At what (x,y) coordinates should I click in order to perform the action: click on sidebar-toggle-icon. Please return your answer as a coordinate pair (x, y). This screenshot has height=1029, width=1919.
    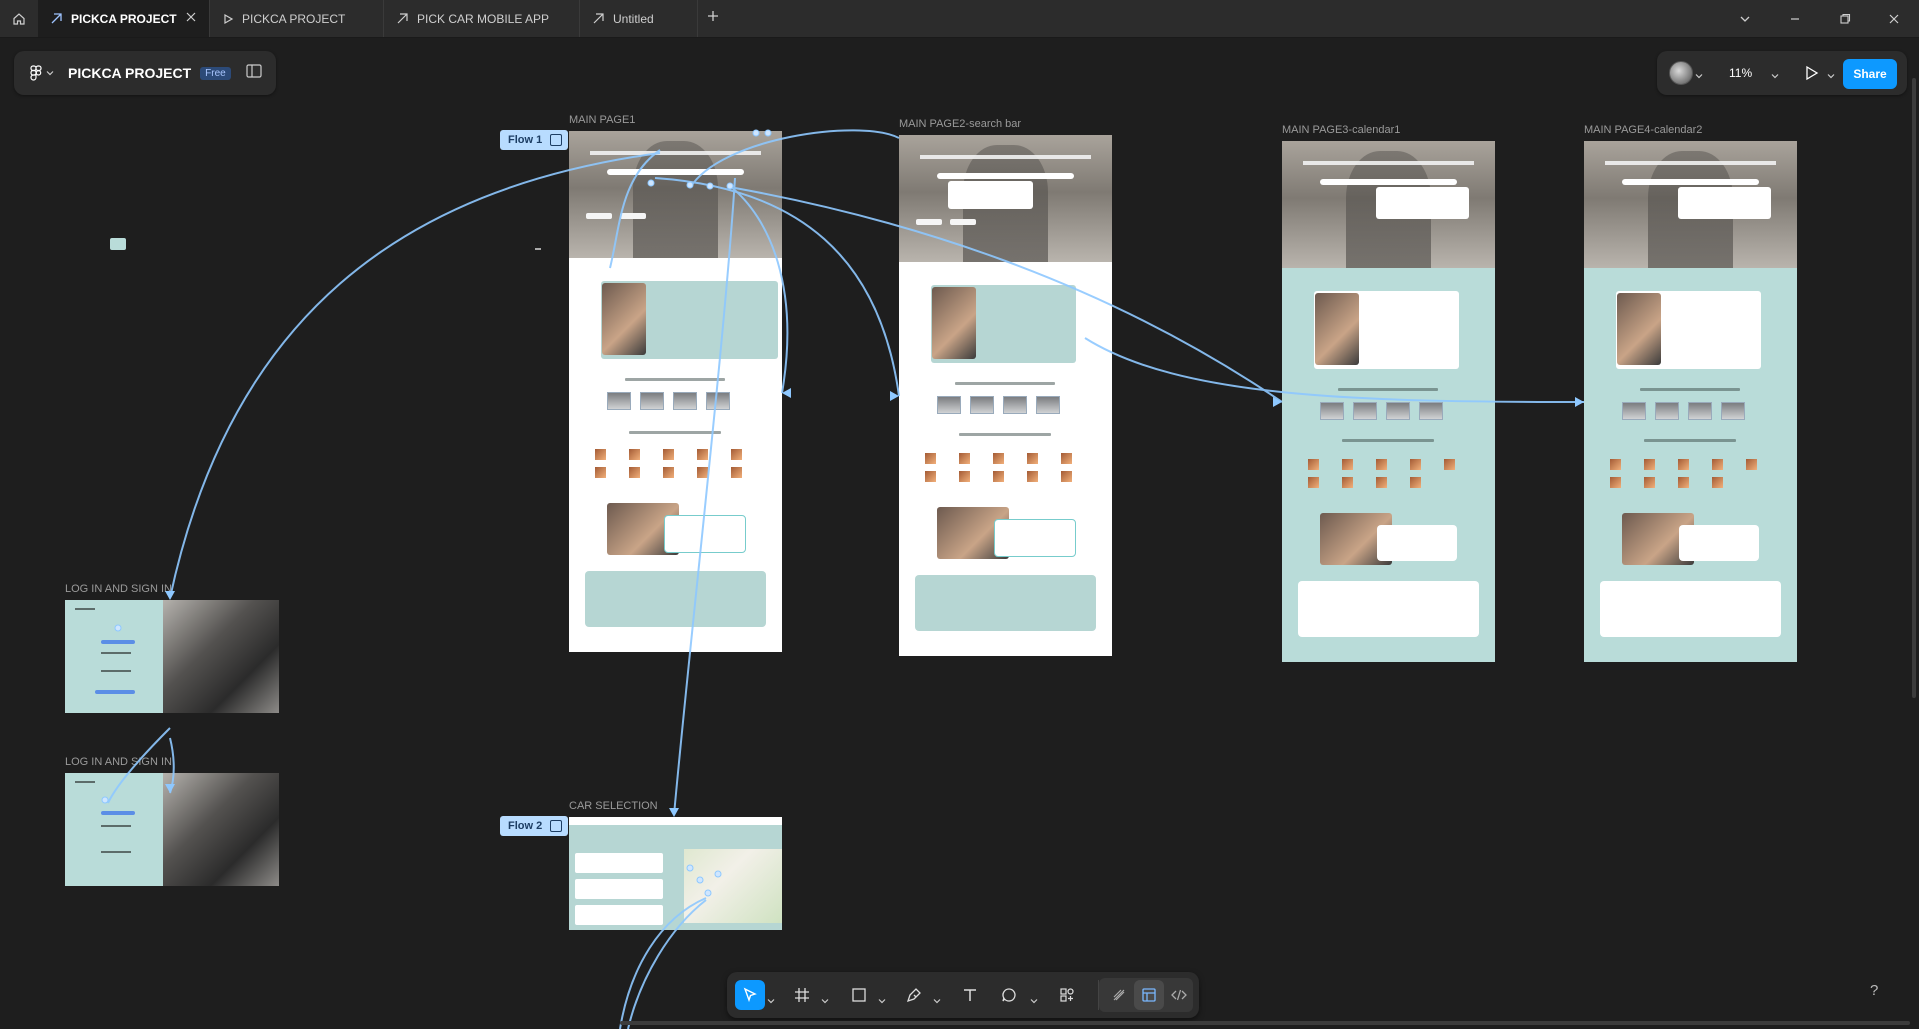
    Looking at the image, I should click on (254, 70).